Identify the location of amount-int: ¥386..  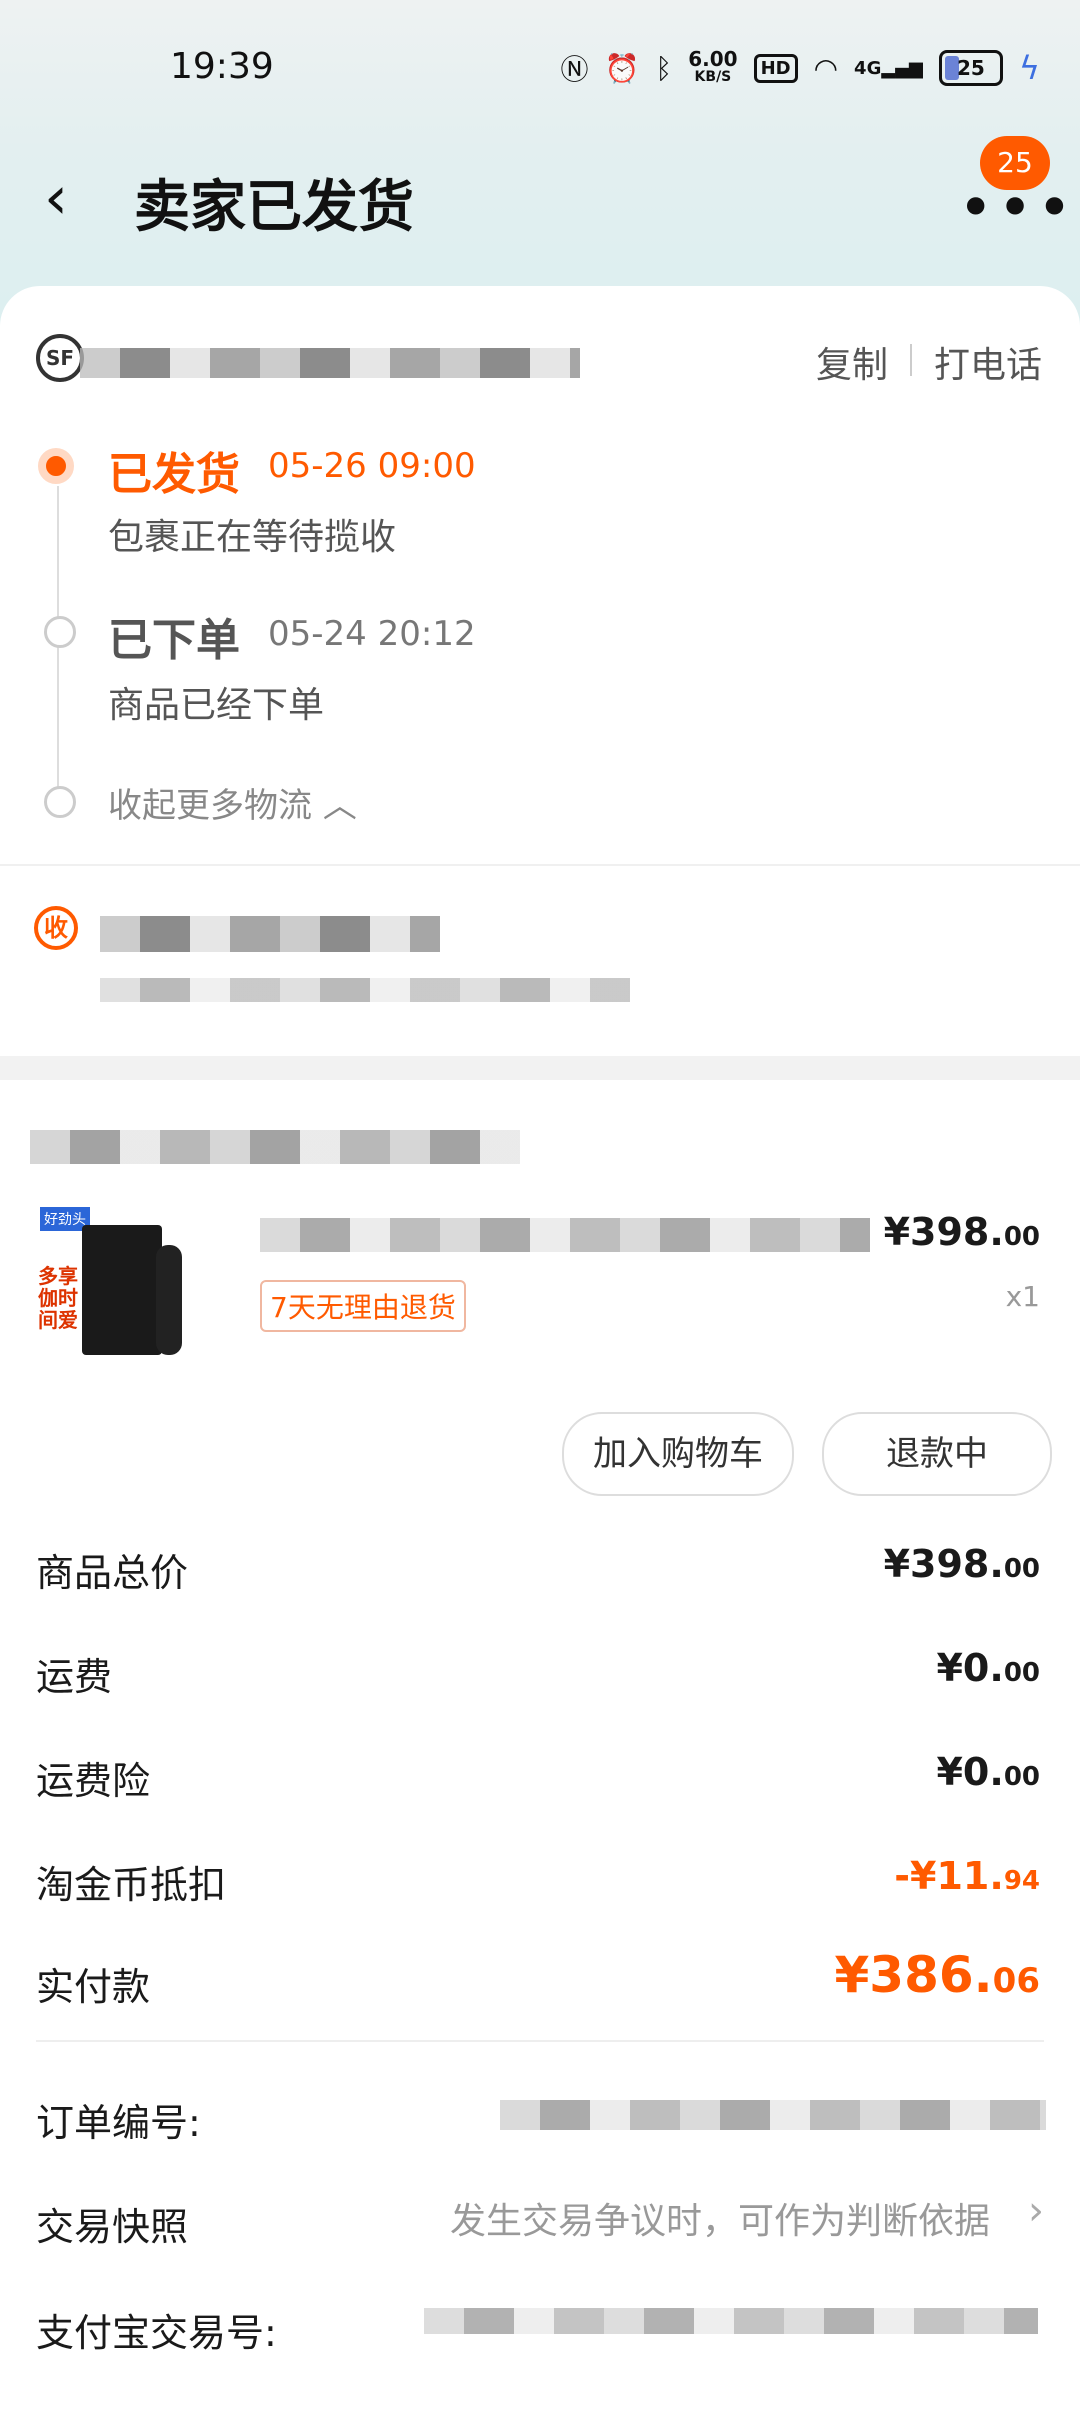
(913, 1975).